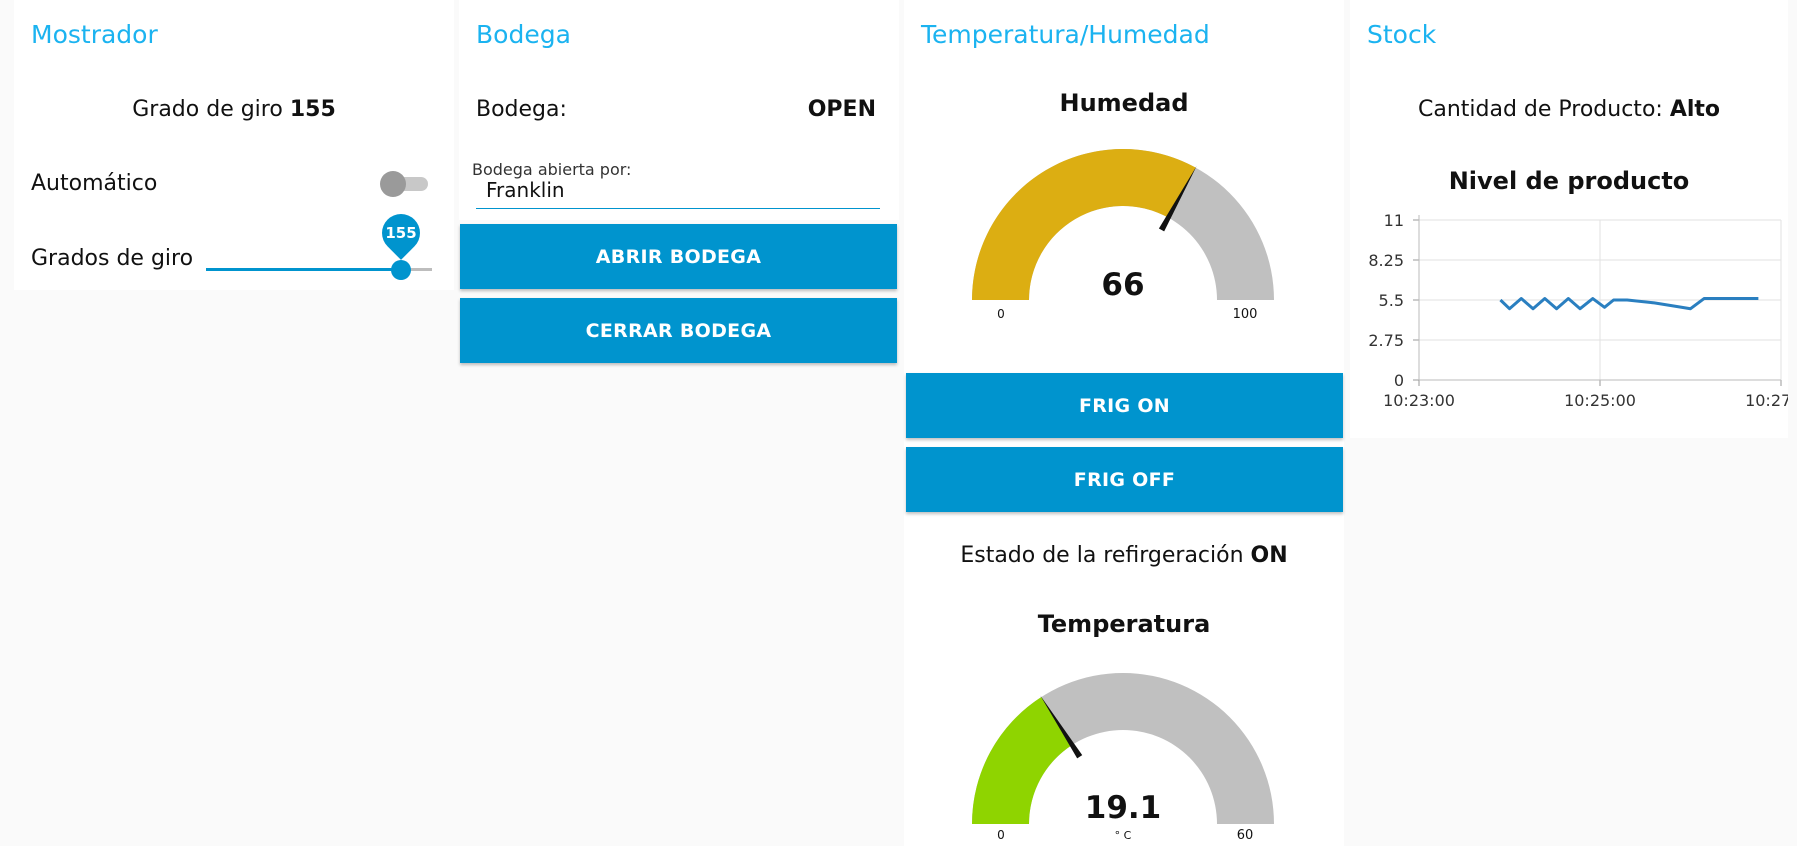 The image size is (1797, 846). I want to click on abrir-bodega-button: ABRIR BODEGA, so click(678, 256).